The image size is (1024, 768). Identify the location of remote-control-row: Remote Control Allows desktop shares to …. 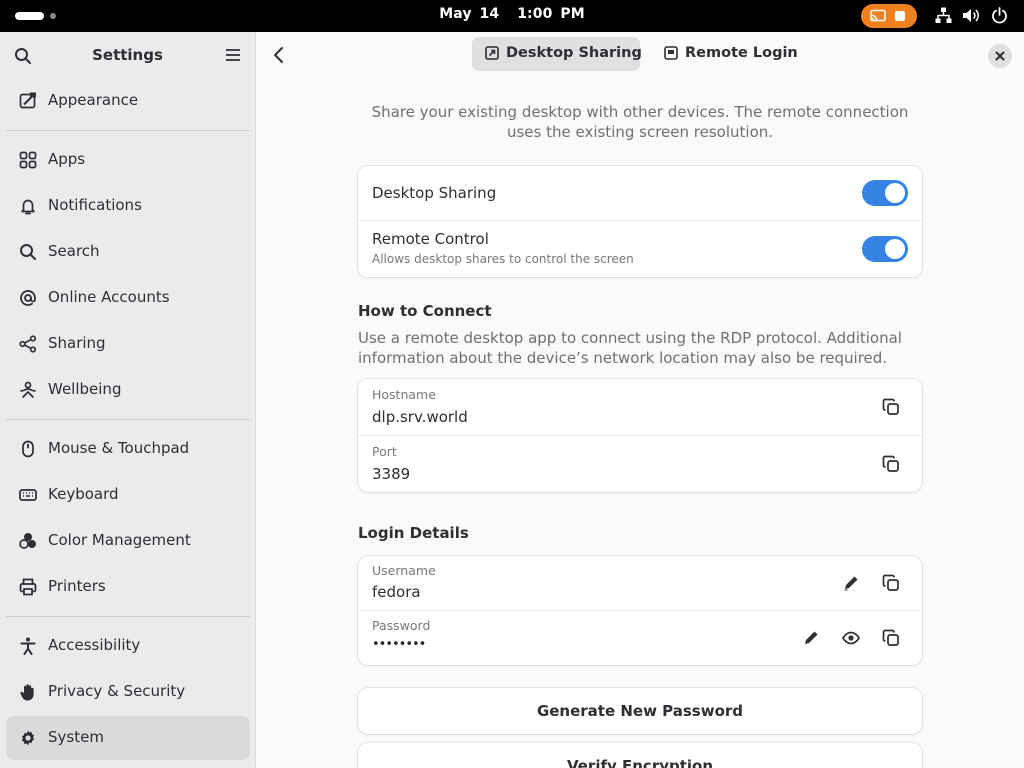
(640, 249).